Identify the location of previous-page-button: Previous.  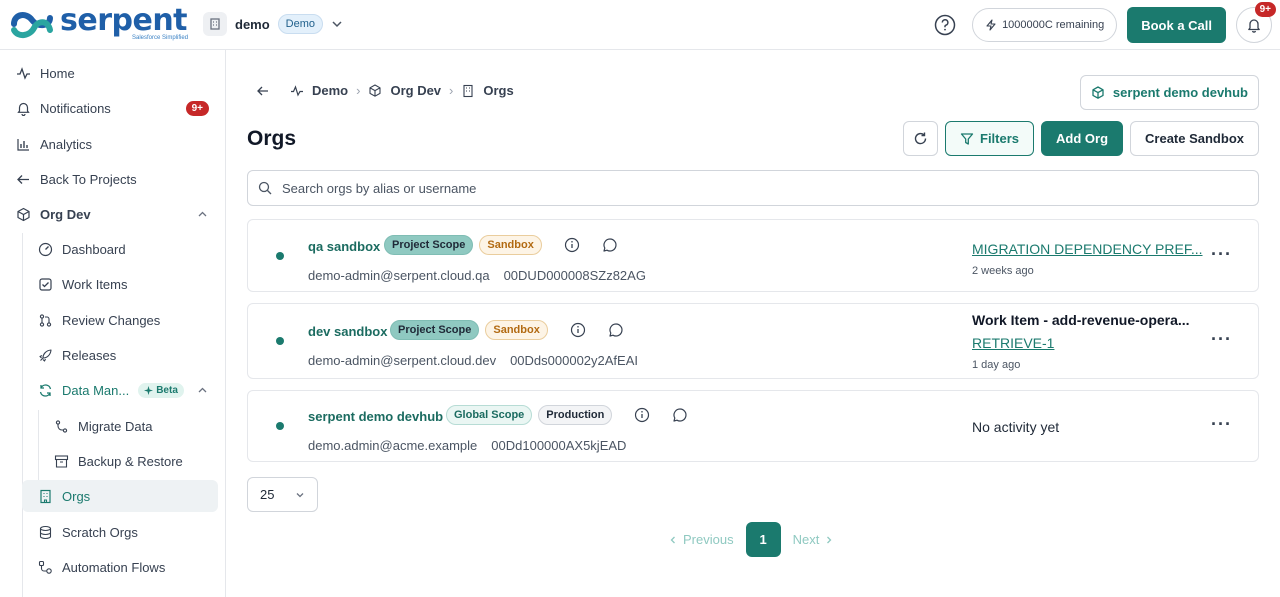
(701, 539).